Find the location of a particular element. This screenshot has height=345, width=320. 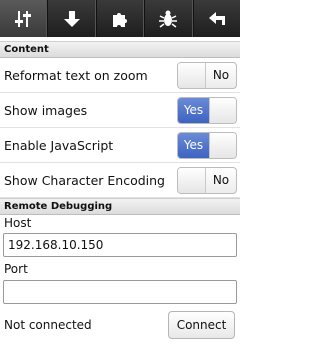

toolbar-button-settings is located at coordinates (24, 18).